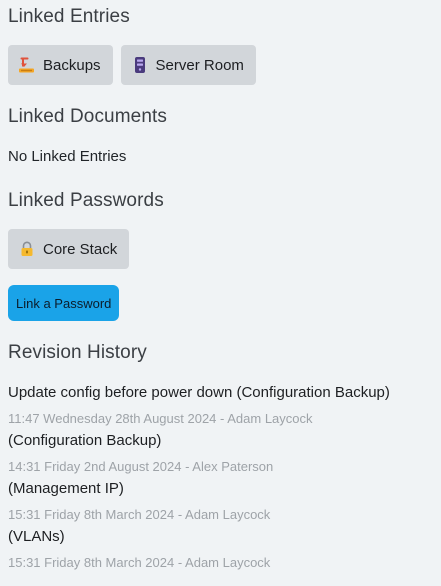 This screenshot has width=441, height=586. I want to click on linked-entry-label: Server Room, so click(199, 65).